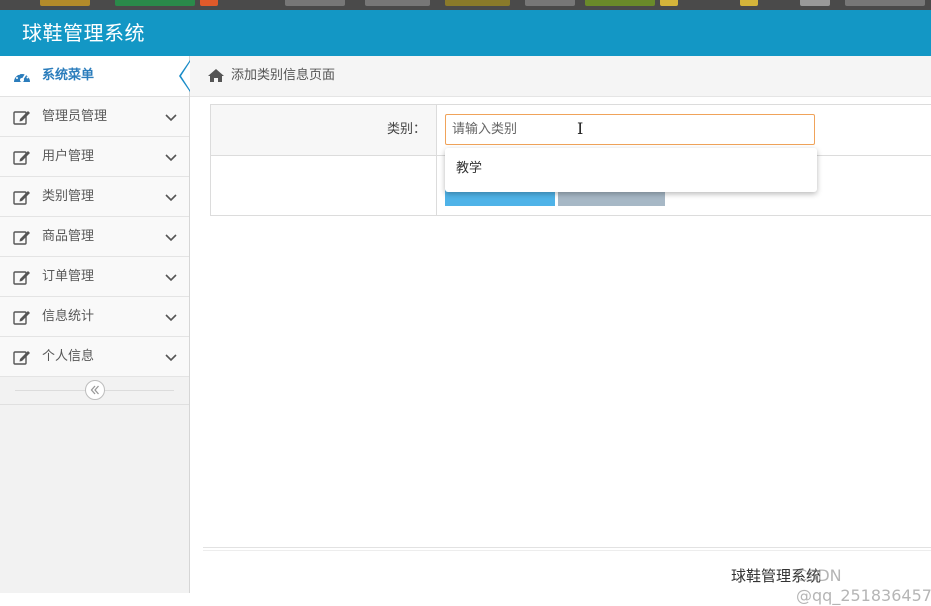 The height and width of the screenshot is (606, 931). I want to click on home-icon, so click(216, 77).